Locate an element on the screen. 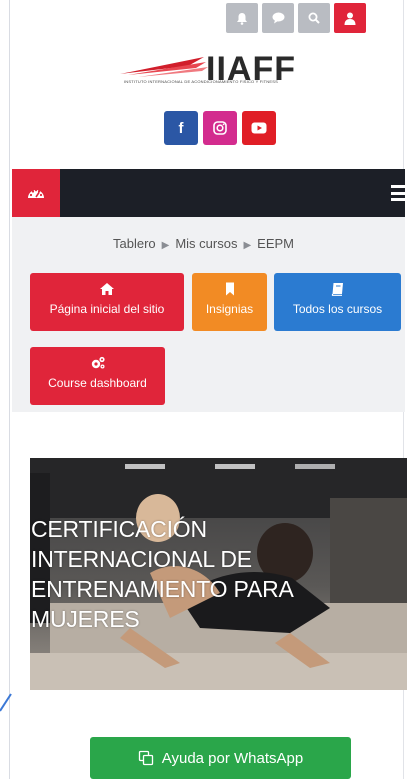 This screenshot has width=407, height=779. breadcrumb-item-mis-cursos: Mis cursos is located at coordinates (206, 243).